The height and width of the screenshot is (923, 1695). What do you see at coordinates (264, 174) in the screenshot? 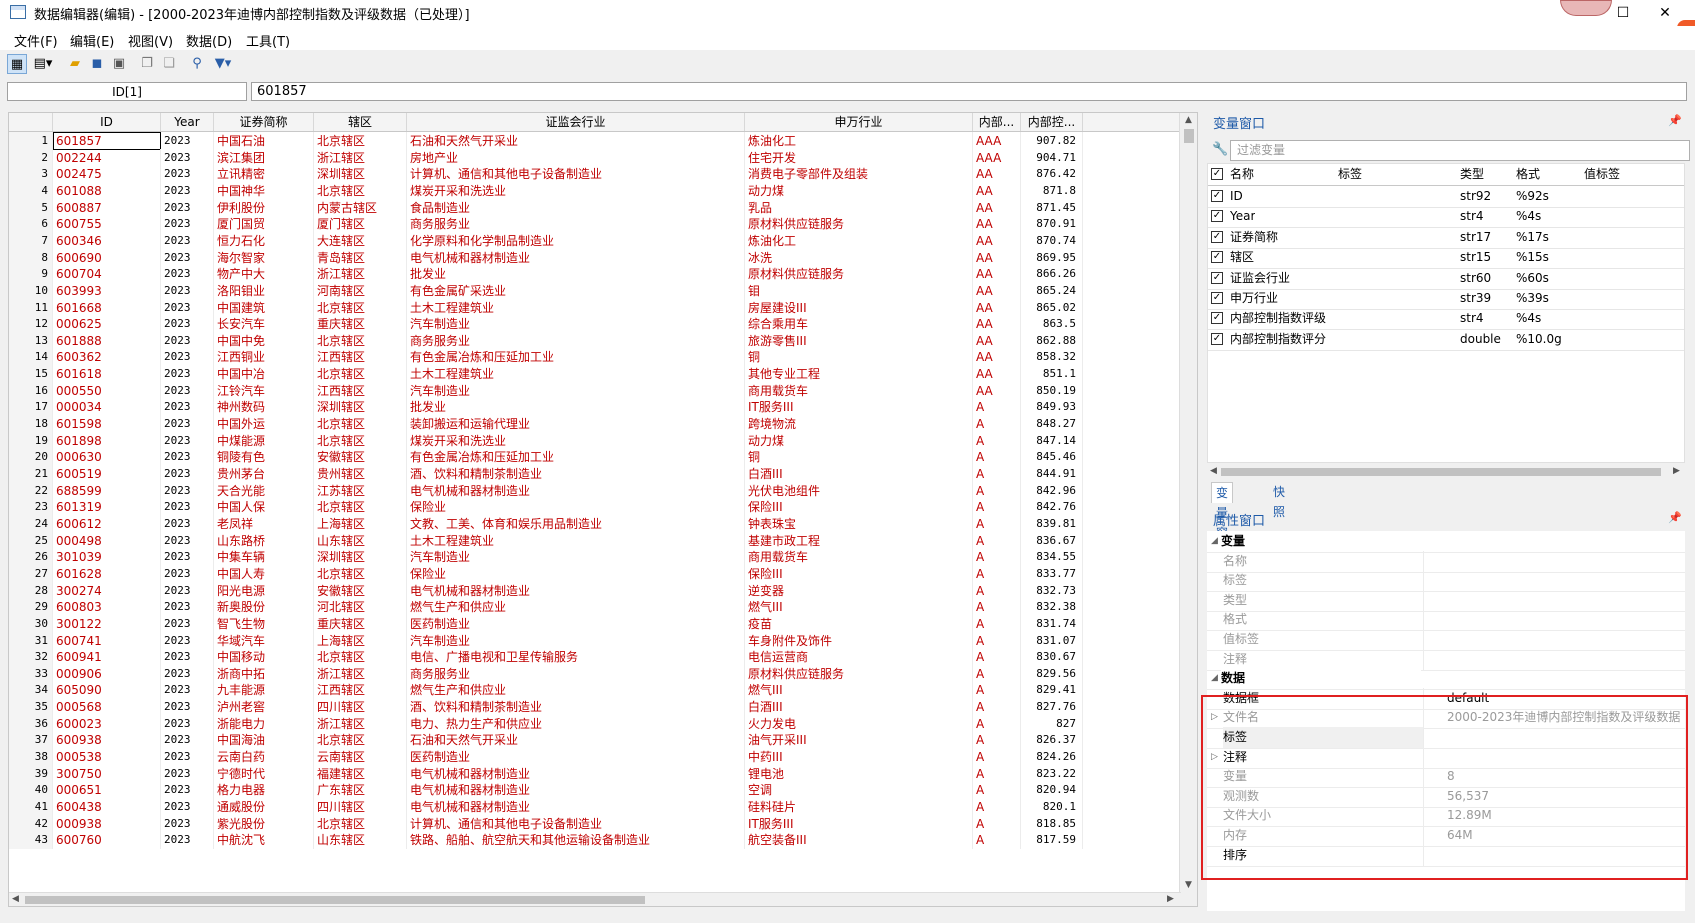
I see `cell-security-name: 立讯精密` at bounding box center [264, 174].